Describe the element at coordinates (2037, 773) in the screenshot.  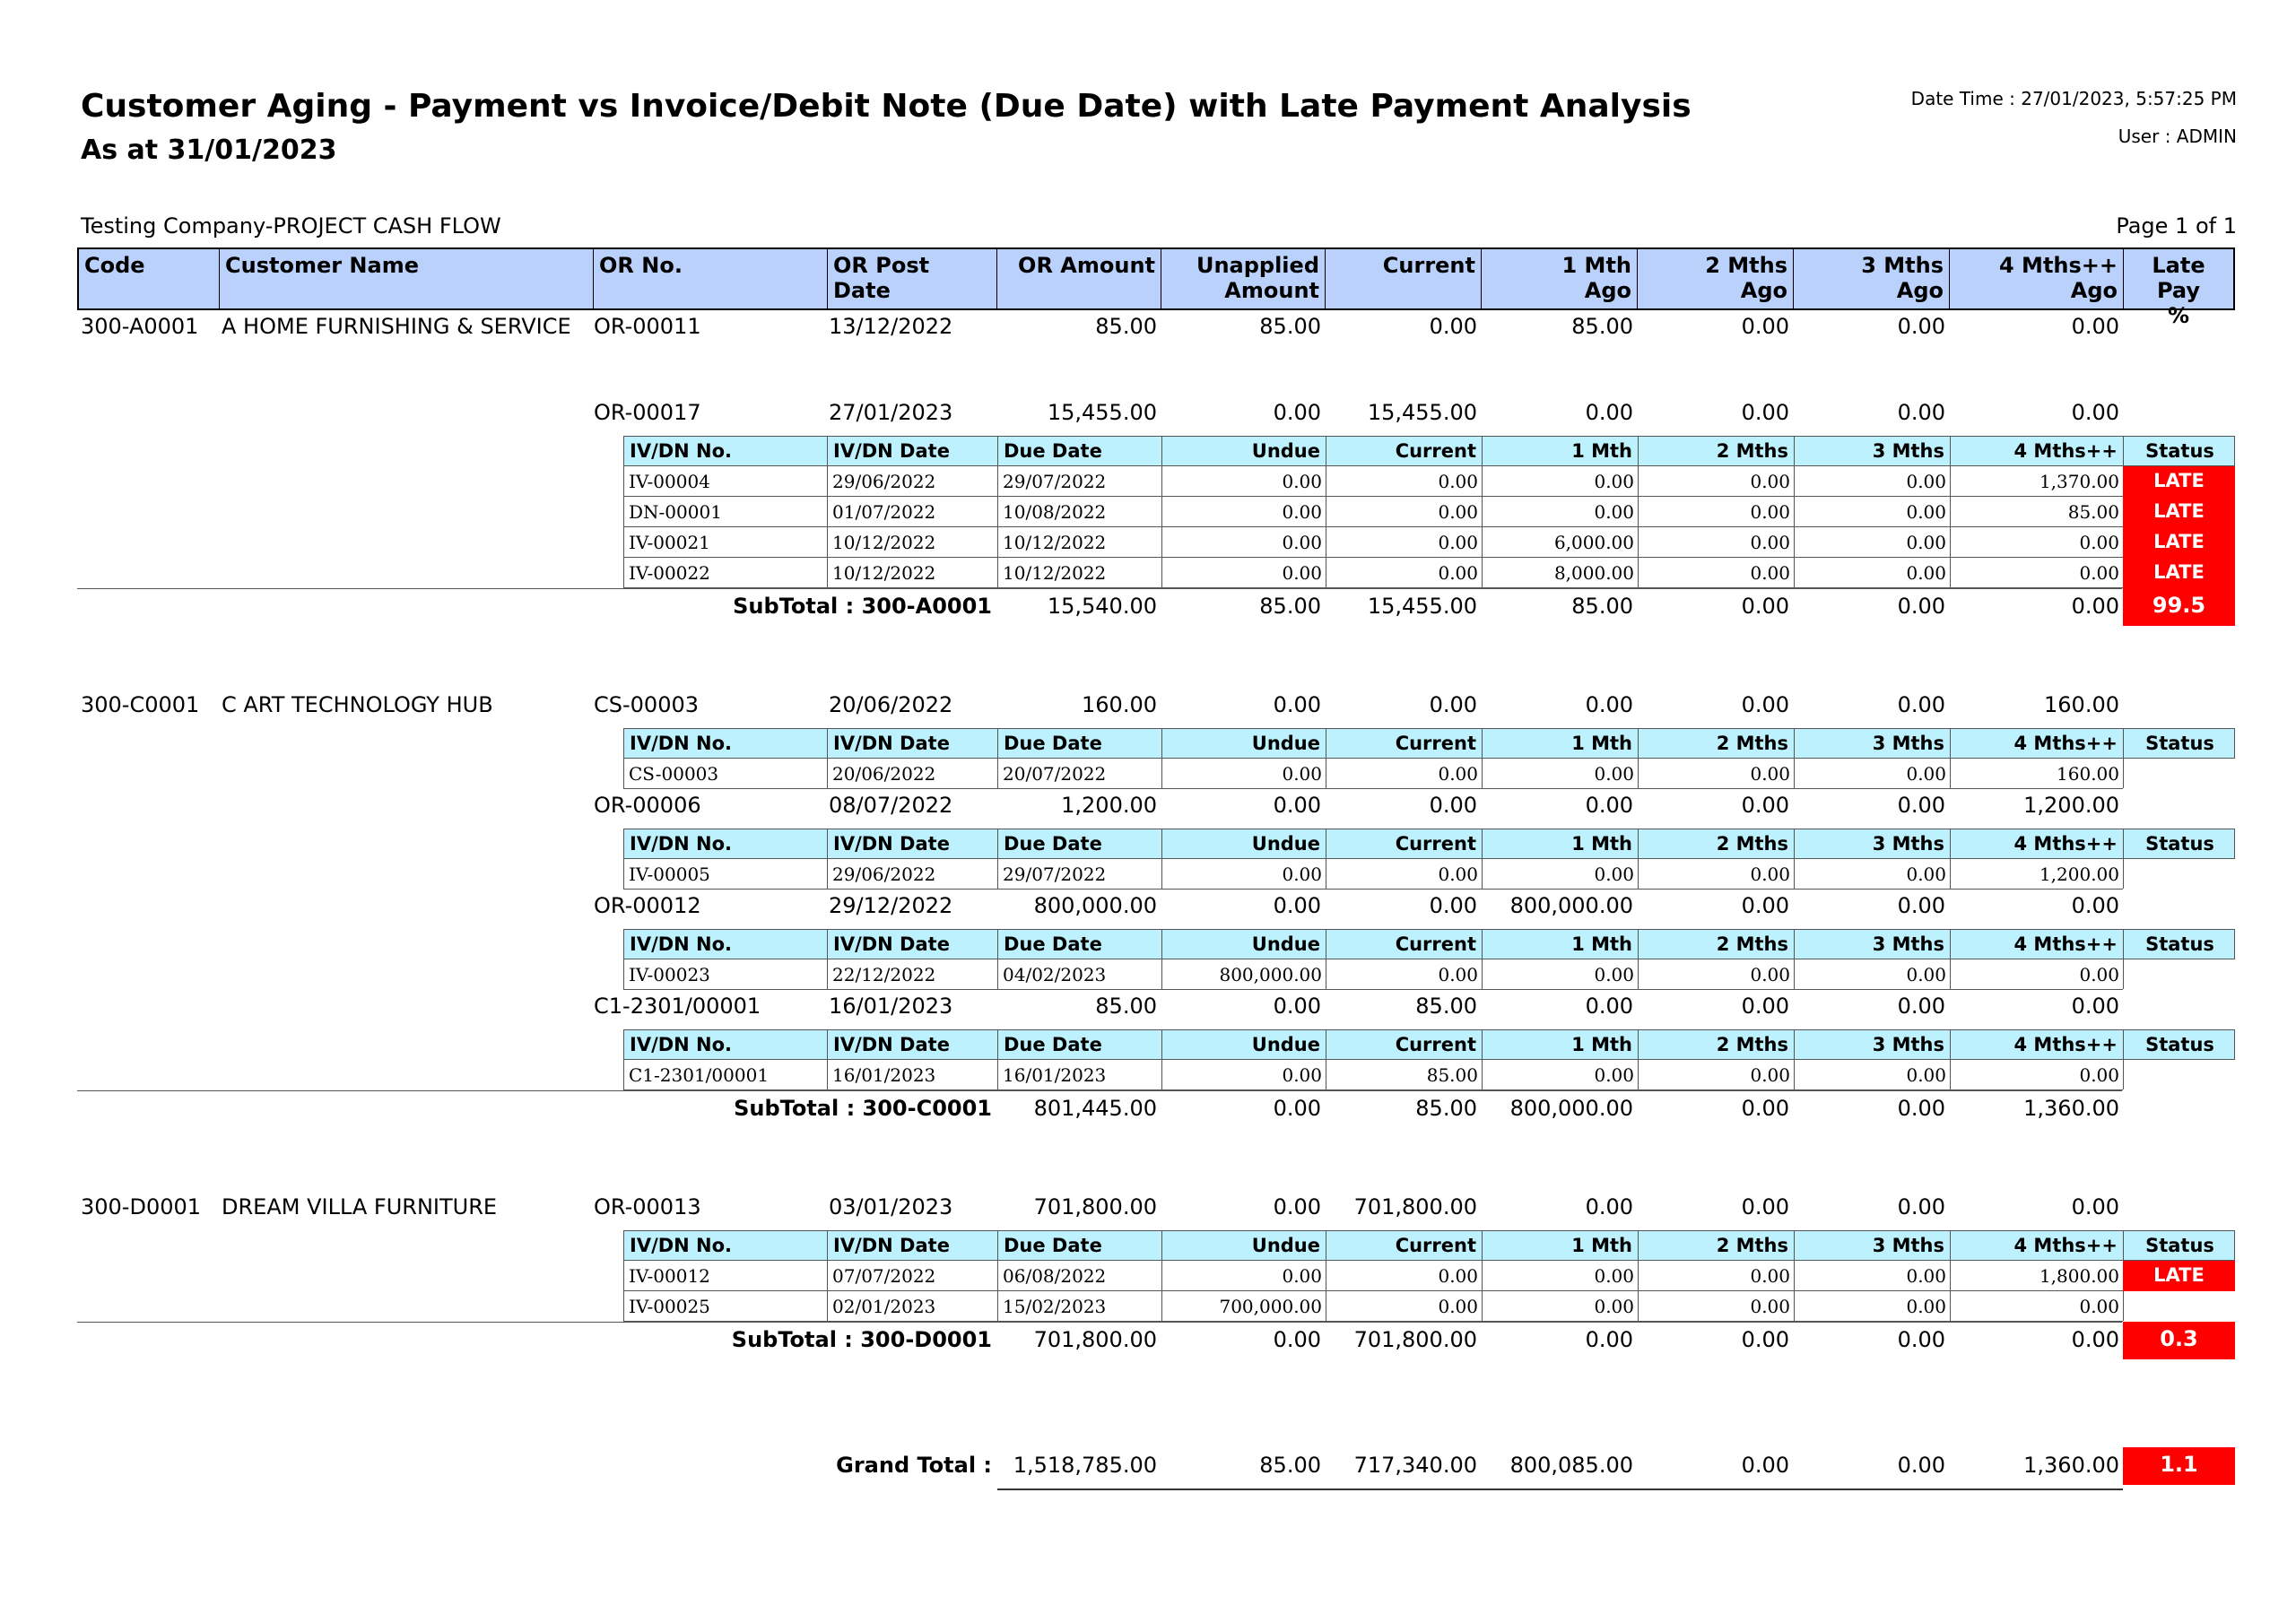
I see `invoice-cell-m4: 160.00` at that location.